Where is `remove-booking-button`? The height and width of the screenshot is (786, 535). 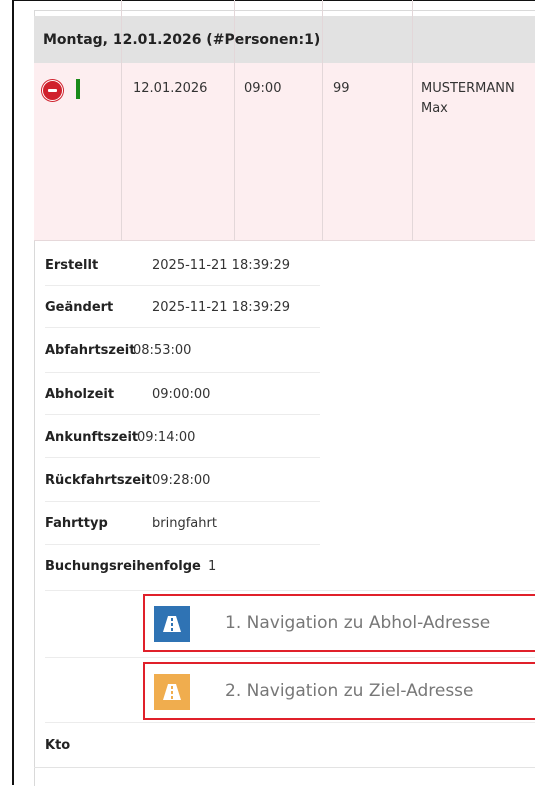 remove-booking-button is located at coordinates (52, 90).